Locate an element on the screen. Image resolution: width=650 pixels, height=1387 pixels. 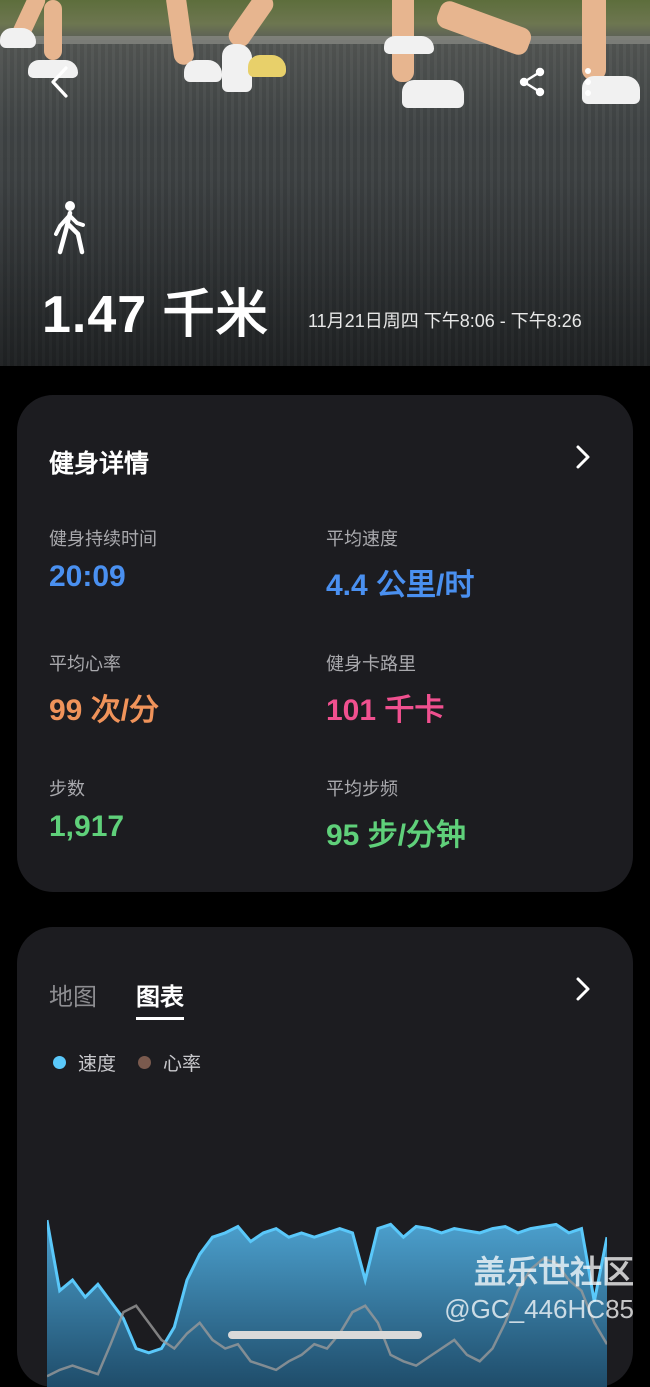
stat-value: 1,917 is located at coordinates (87, 826).